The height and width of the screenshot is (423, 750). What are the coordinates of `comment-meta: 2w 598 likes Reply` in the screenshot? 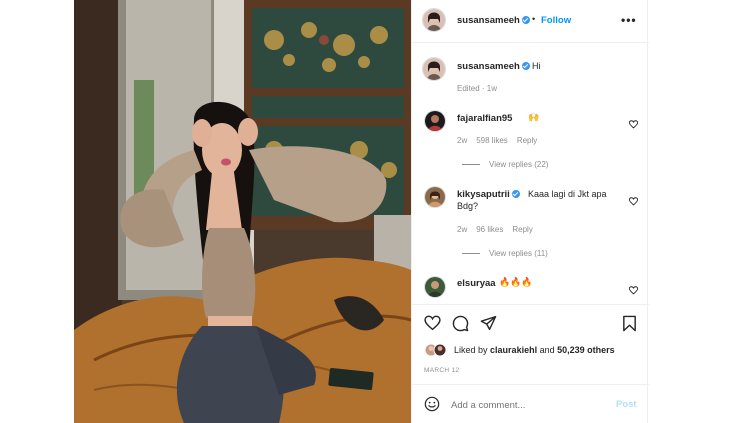 It's located at (501, 140).